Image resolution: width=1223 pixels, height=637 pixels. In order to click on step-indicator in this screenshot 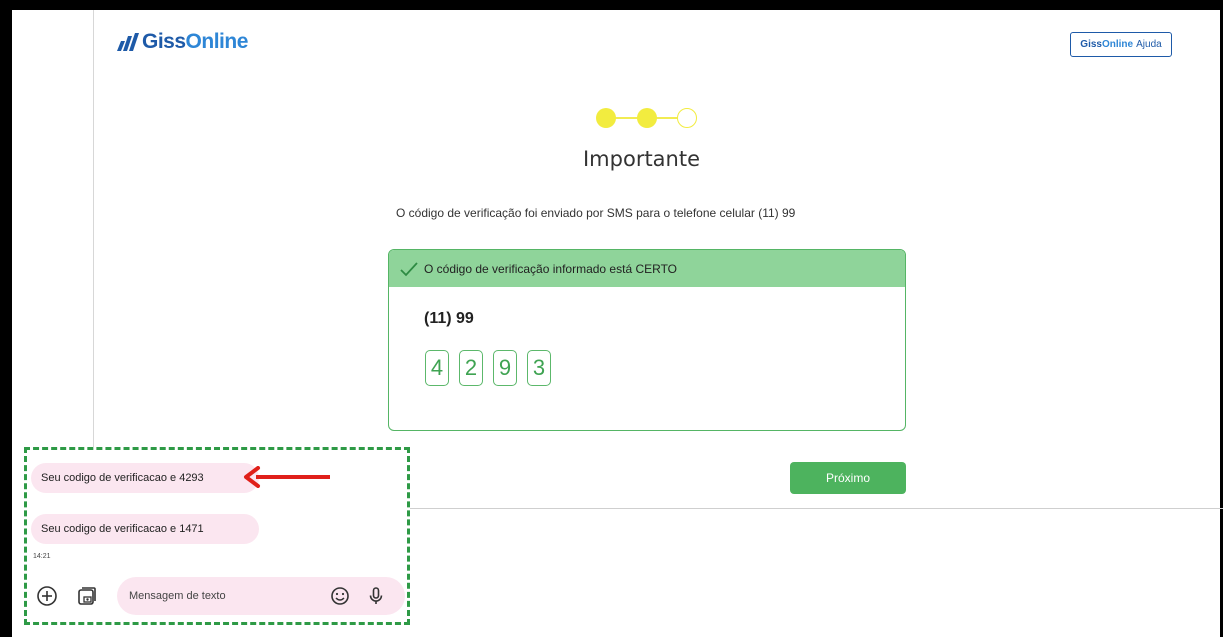, I will do `click(647, 118)`.